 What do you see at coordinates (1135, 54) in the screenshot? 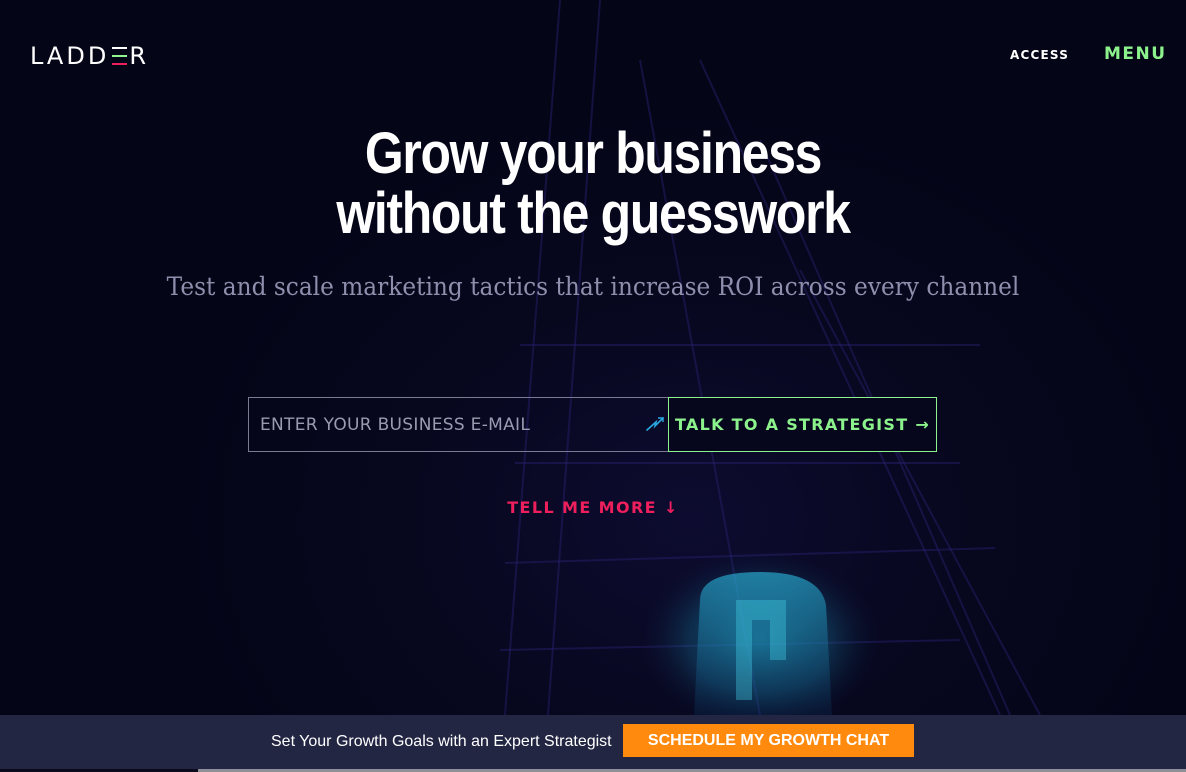
I see `menu-button: MENU` at bounding box center [1135, 54].